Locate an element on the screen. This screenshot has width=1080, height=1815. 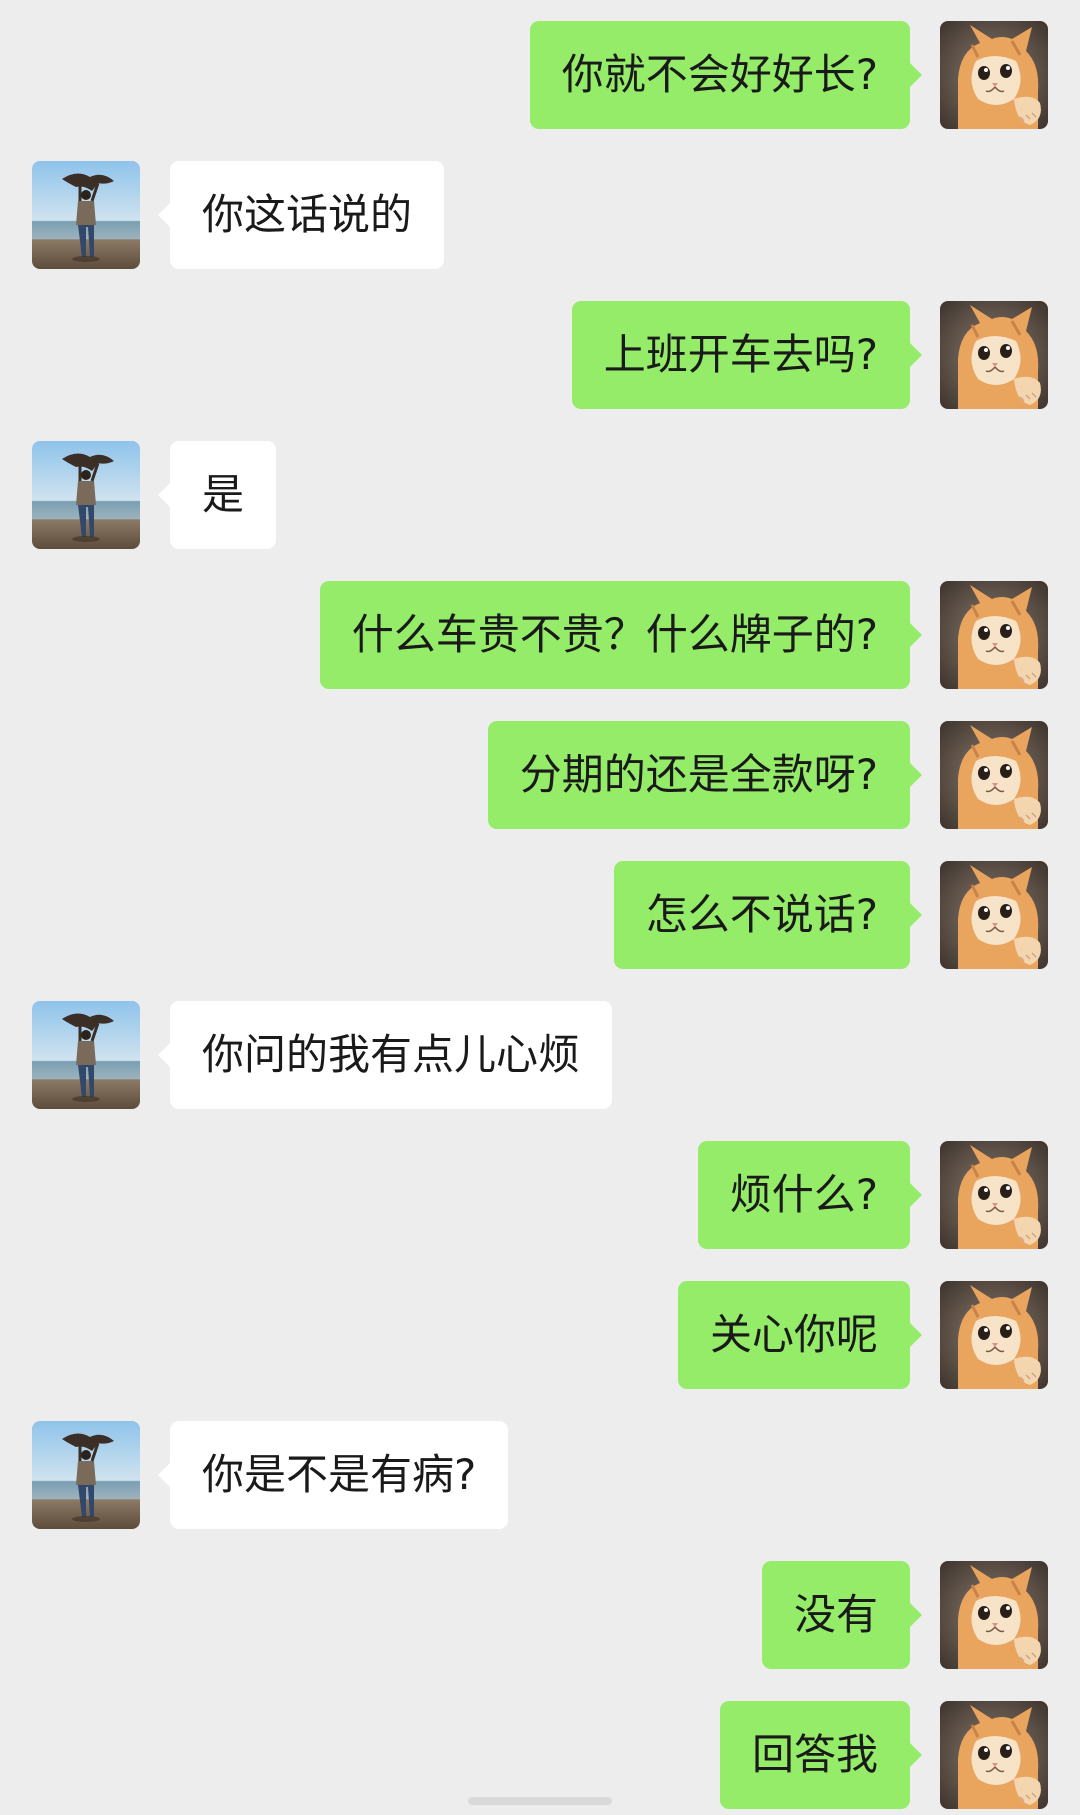
message-bubble-incoming: 是 is located at coordinates (217, 495).